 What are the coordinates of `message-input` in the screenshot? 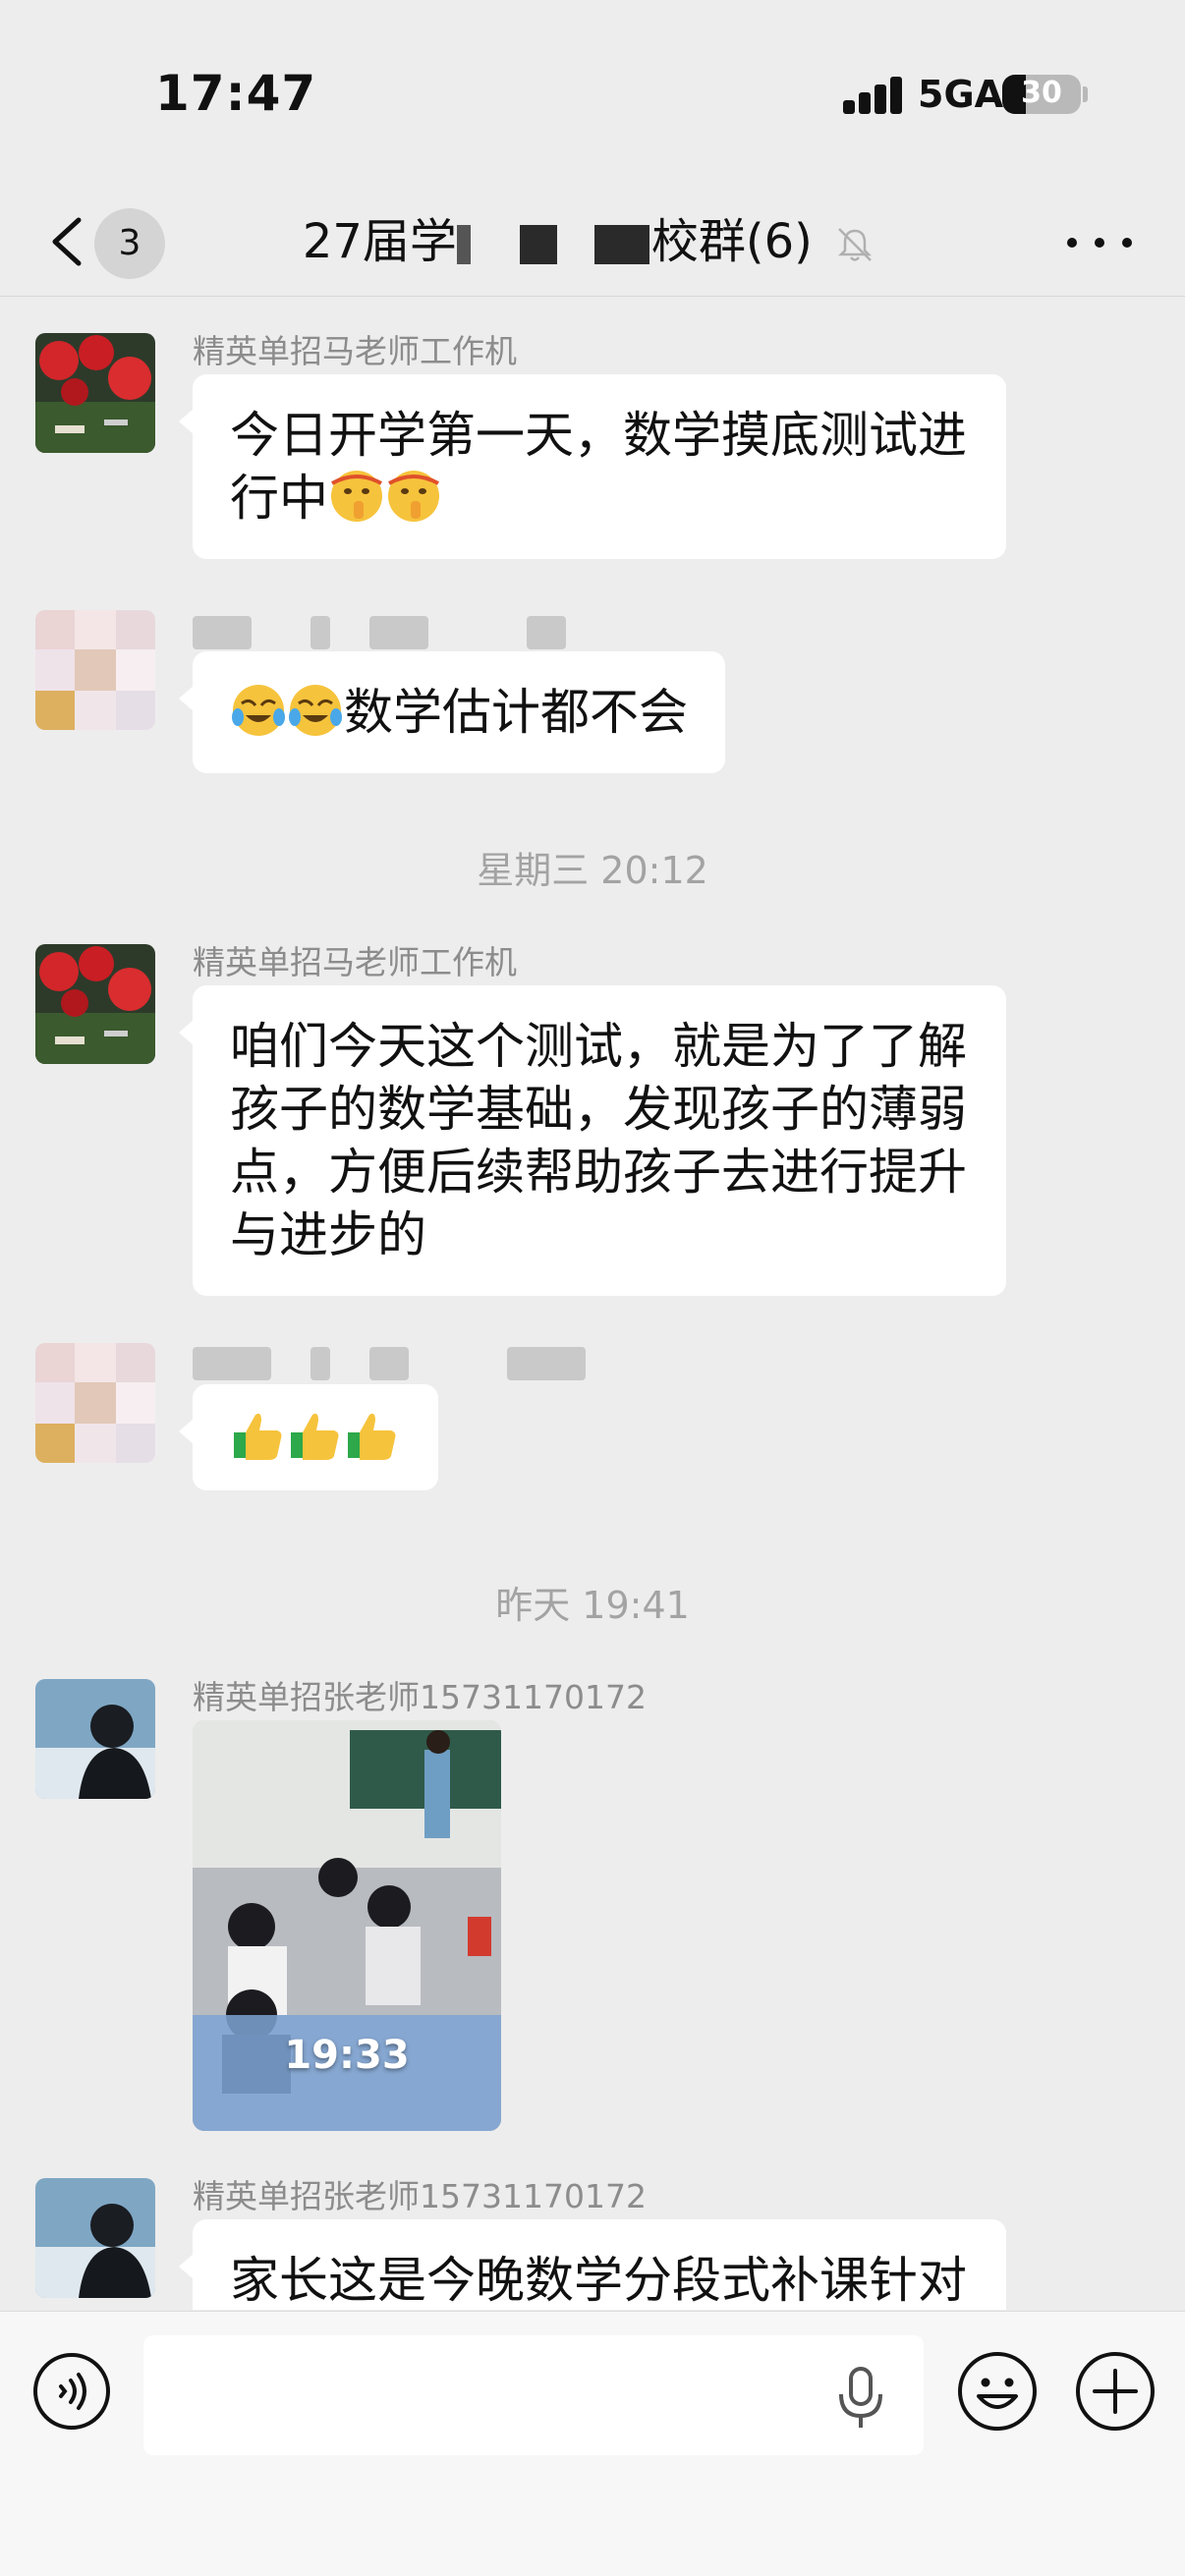 It's located at (534, 2395).